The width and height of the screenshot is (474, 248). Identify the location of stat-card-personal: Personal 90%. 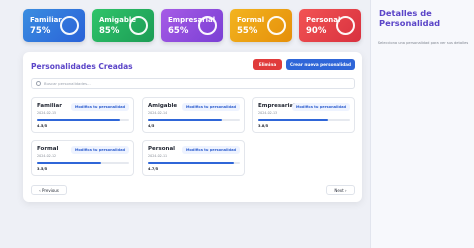
(330, 25).